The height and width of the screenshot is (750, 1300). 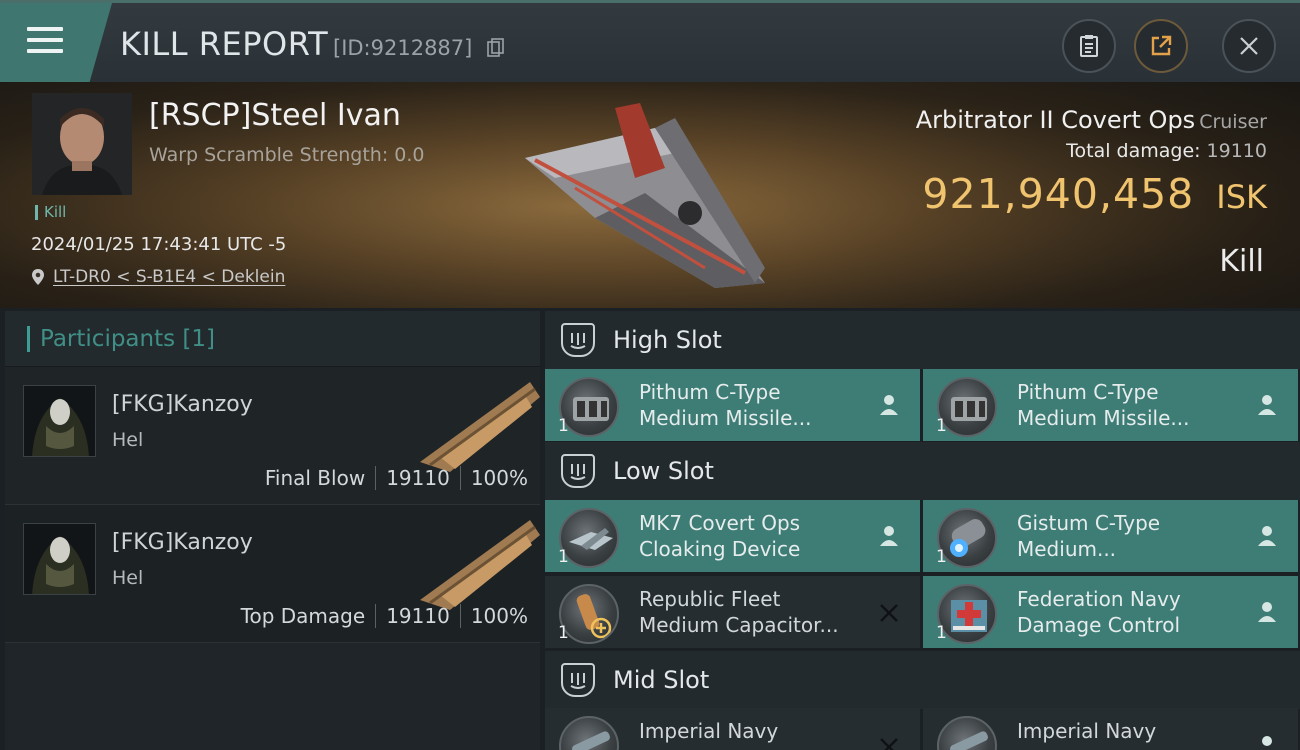 What do you see at coordinates (1055, 120) in the screenshot?
I see `ship-type: Arbitrator II Covert Ops` at bounding box center [1055, 120].